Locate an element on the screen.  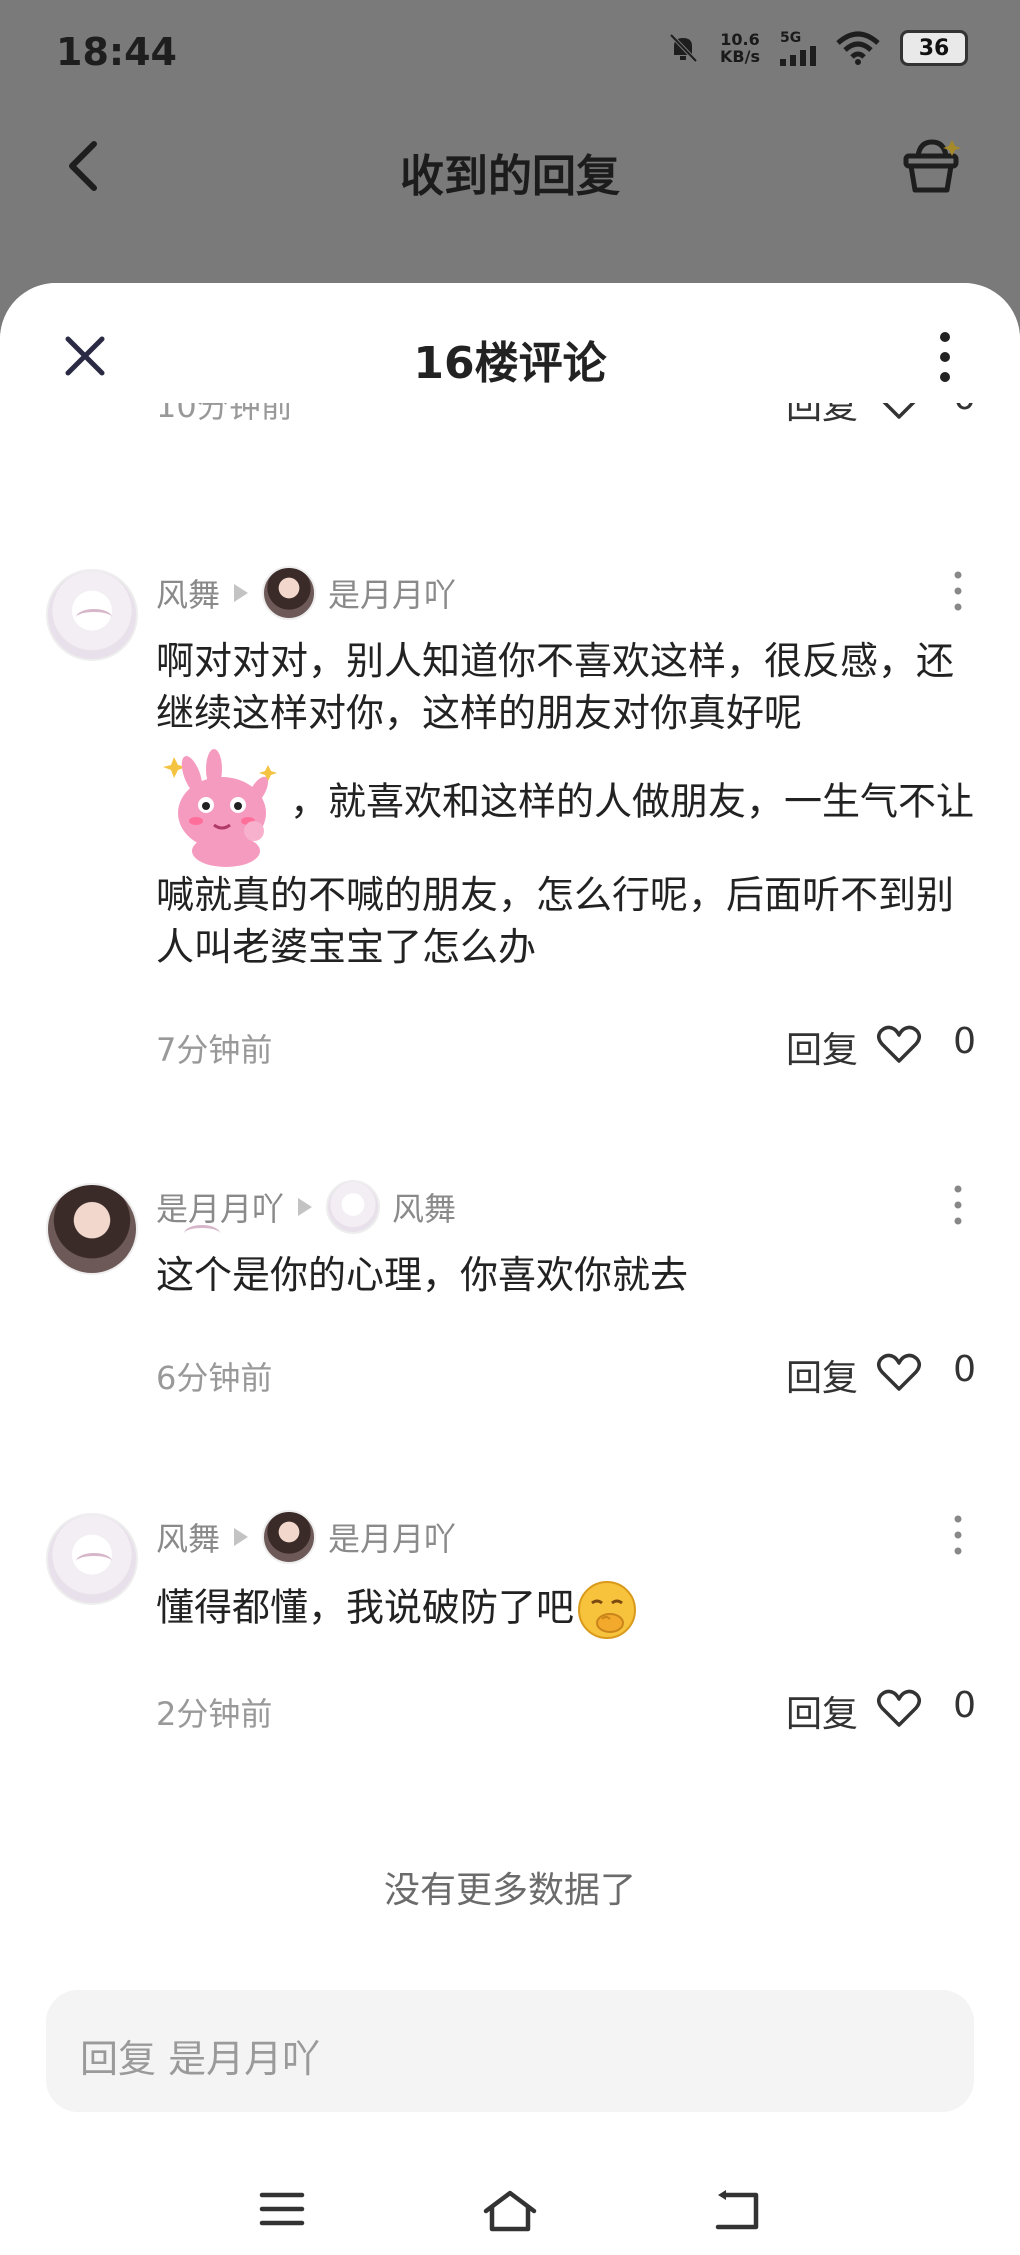
comment-text: 懂得都懂，我说破防了吧 is located at coordinates (566, 1610).